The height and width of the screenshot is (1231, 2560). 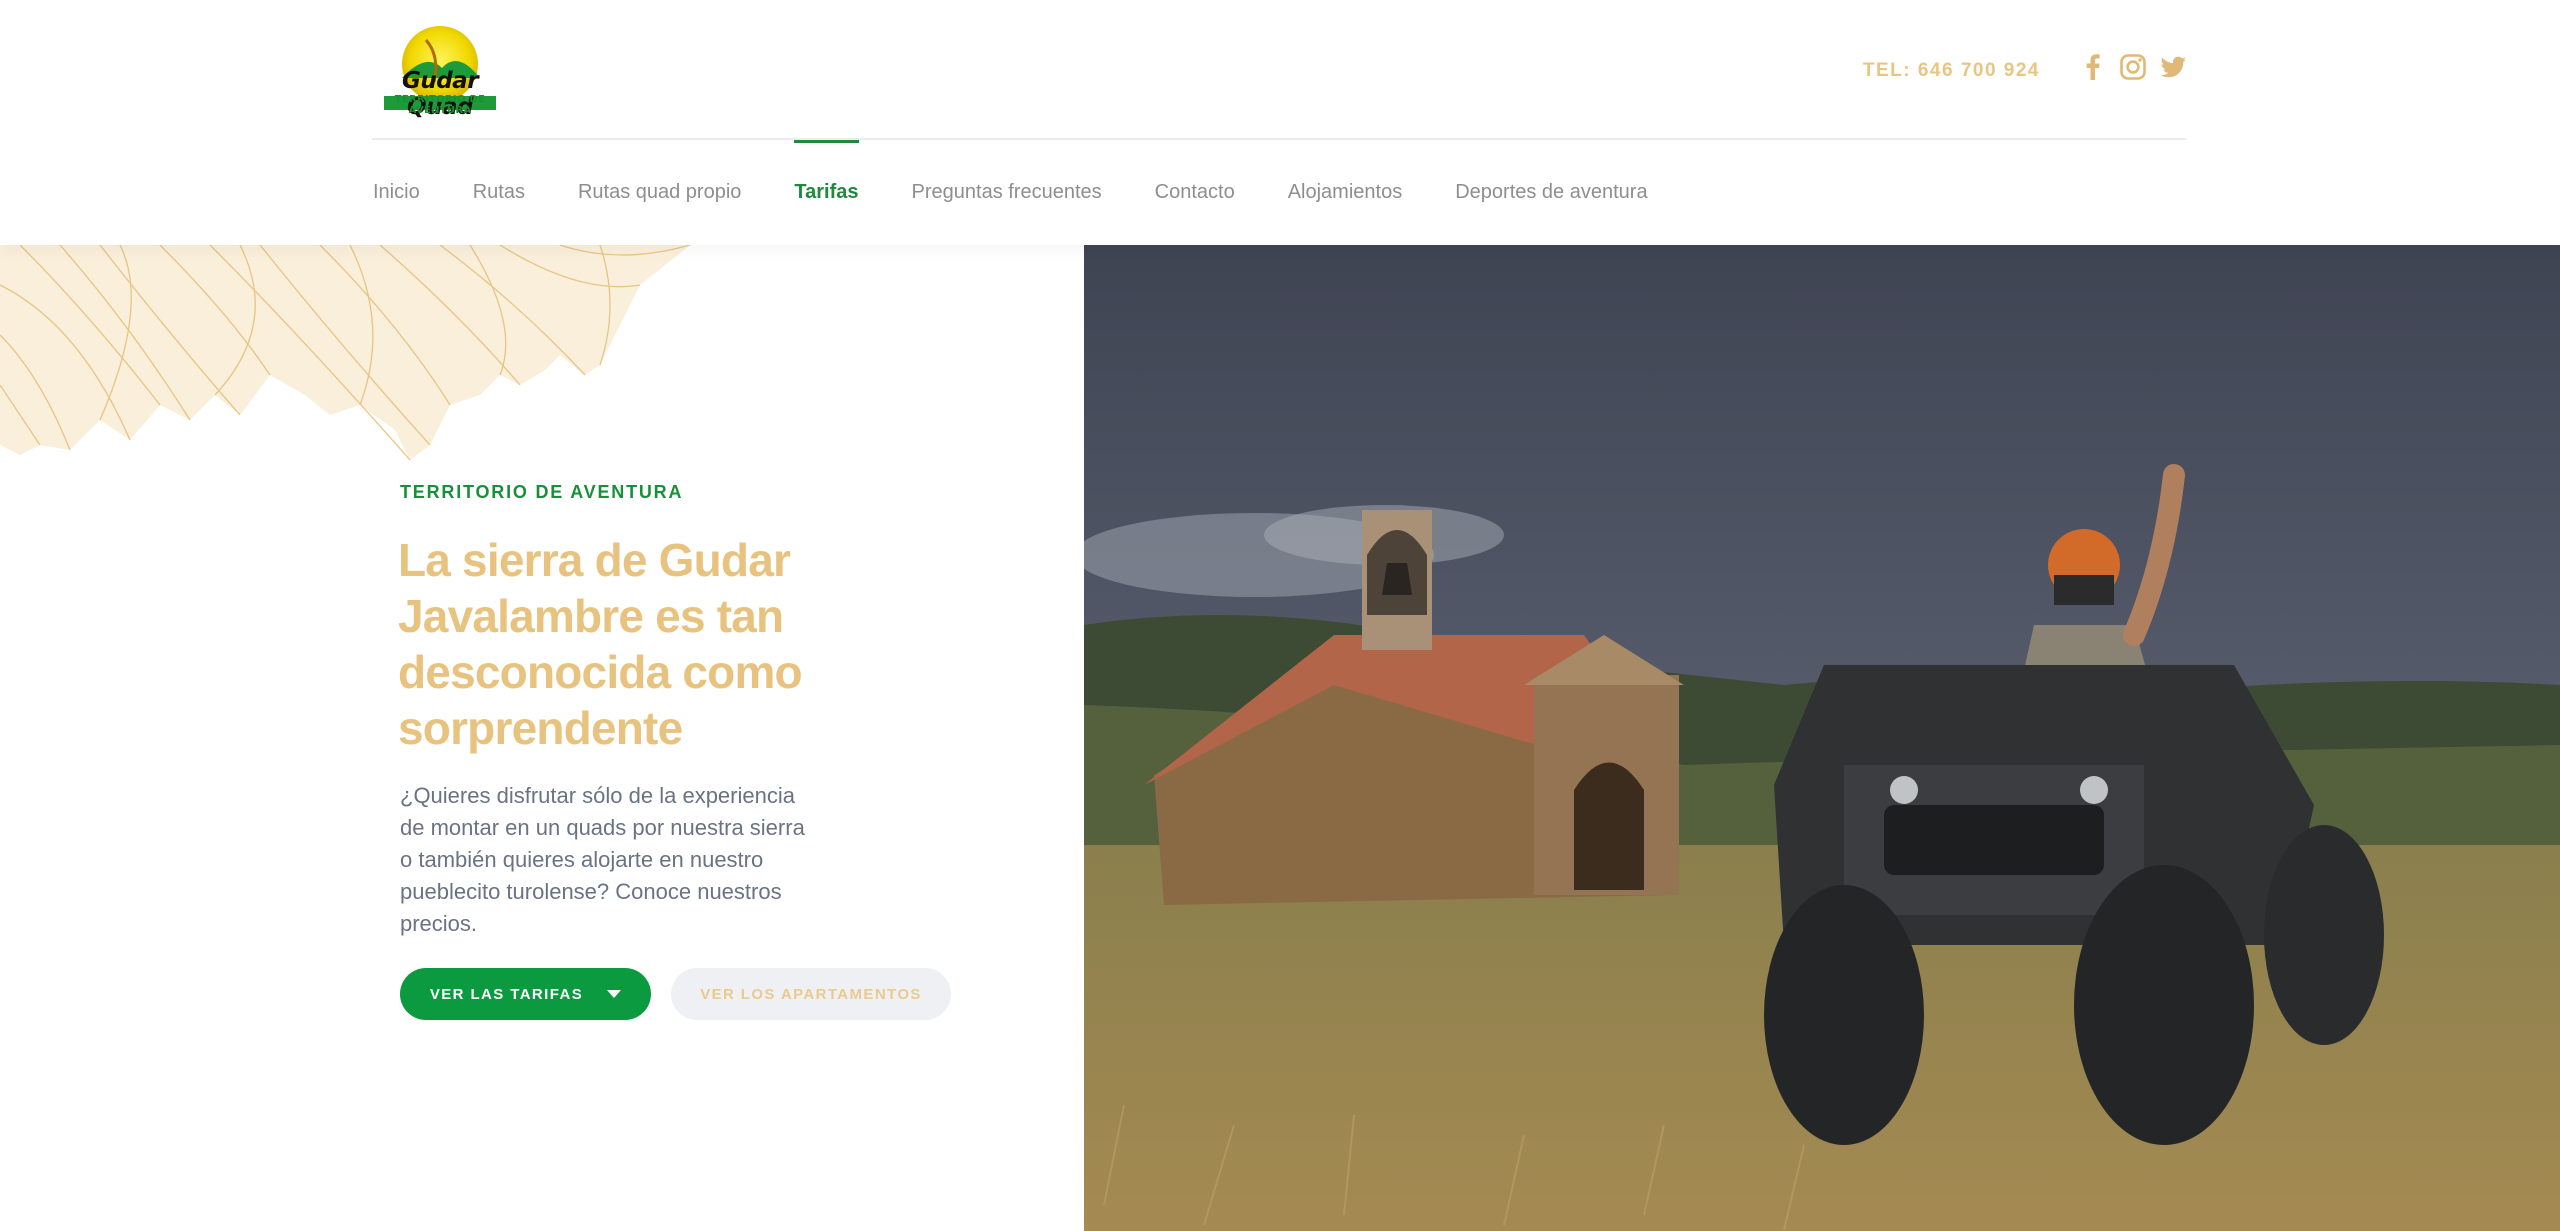 What do you see at coordinates (1195, 192) in the screenshot?
I see `nav-item-contacto: Contacto` at bounding box center [1195, 192].